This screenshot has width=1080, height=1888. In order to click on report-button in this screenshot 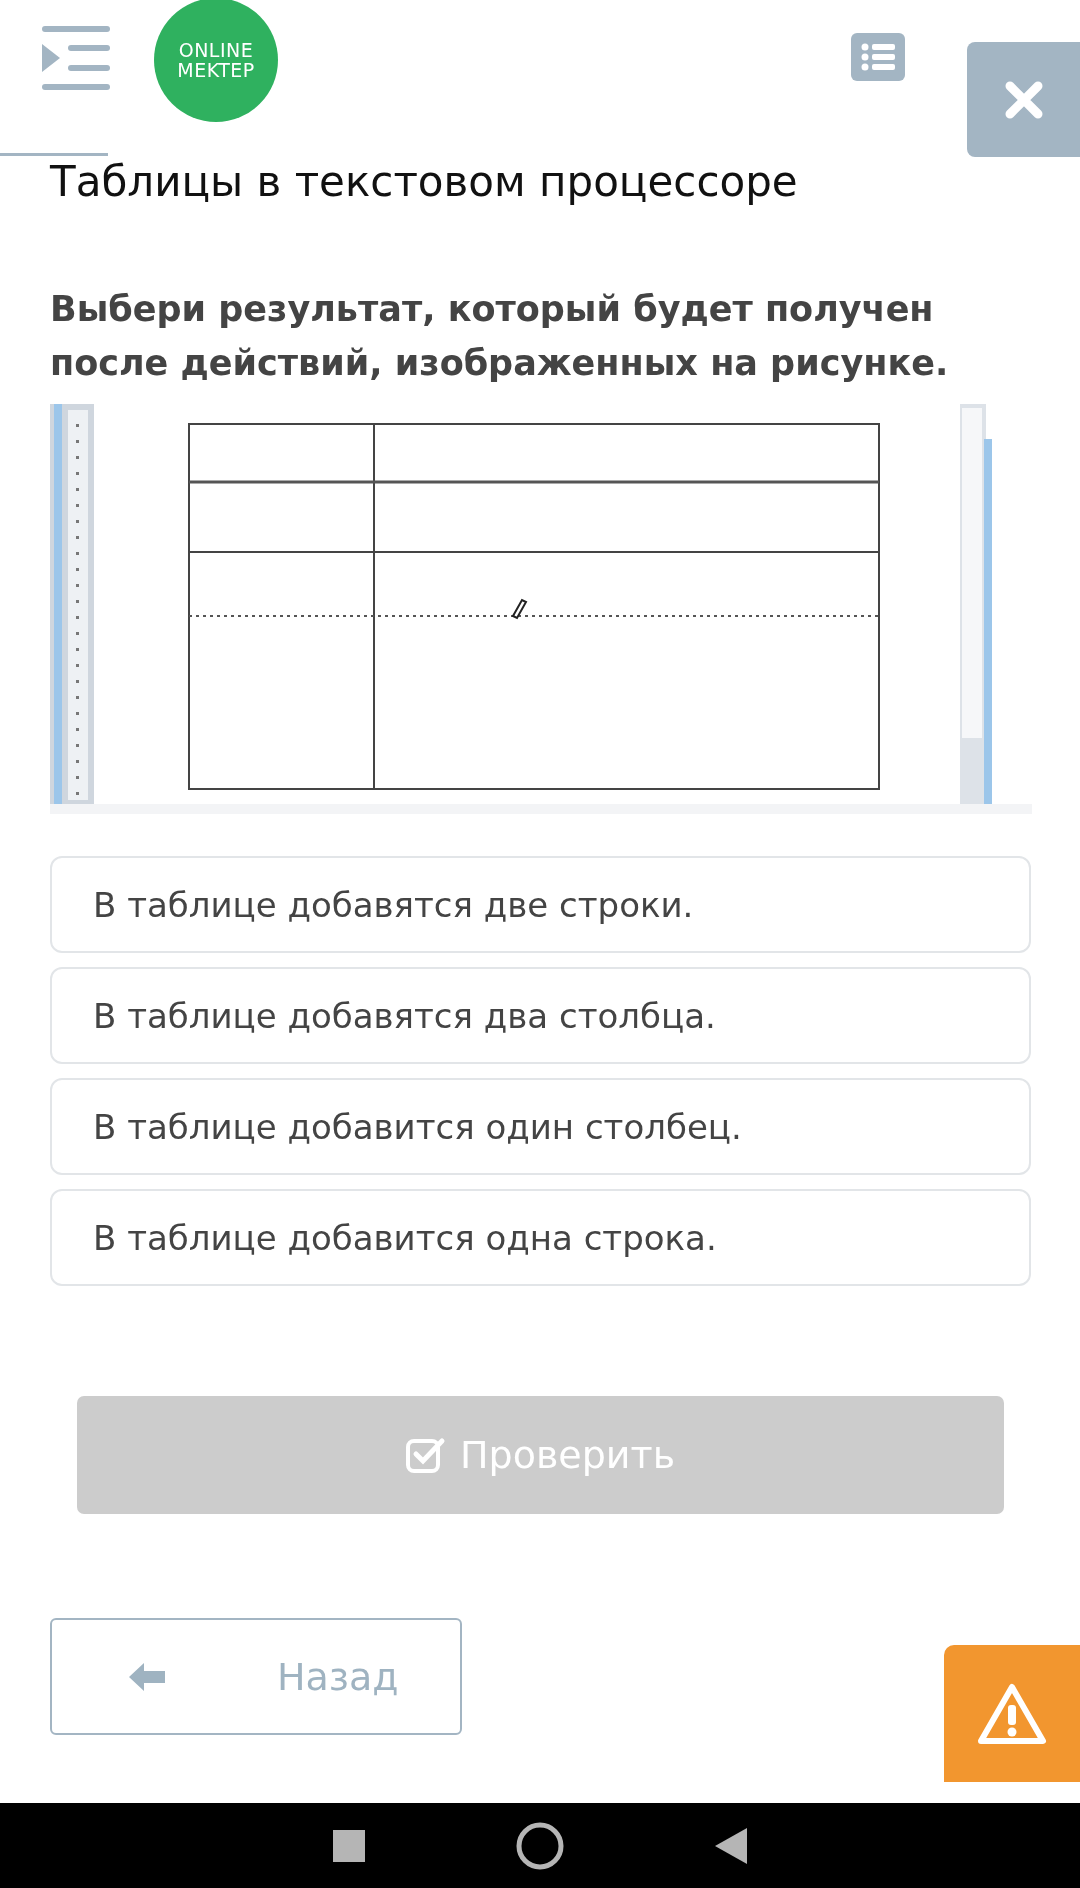, I will do `click(1012, 1713)`.